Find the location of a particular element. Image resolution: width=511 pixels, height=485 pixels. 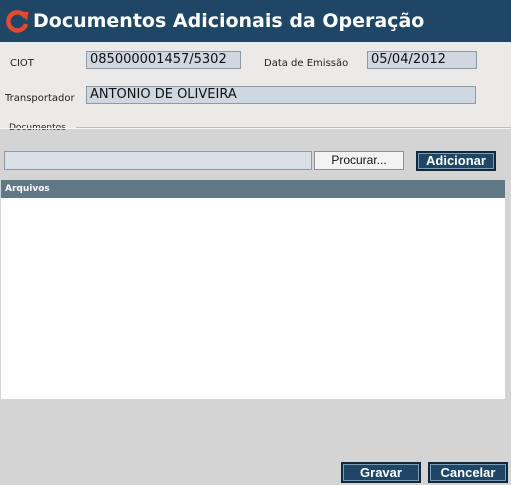

window-title: Documentos Adicionais da Operação is located at coordinates (229, 21).